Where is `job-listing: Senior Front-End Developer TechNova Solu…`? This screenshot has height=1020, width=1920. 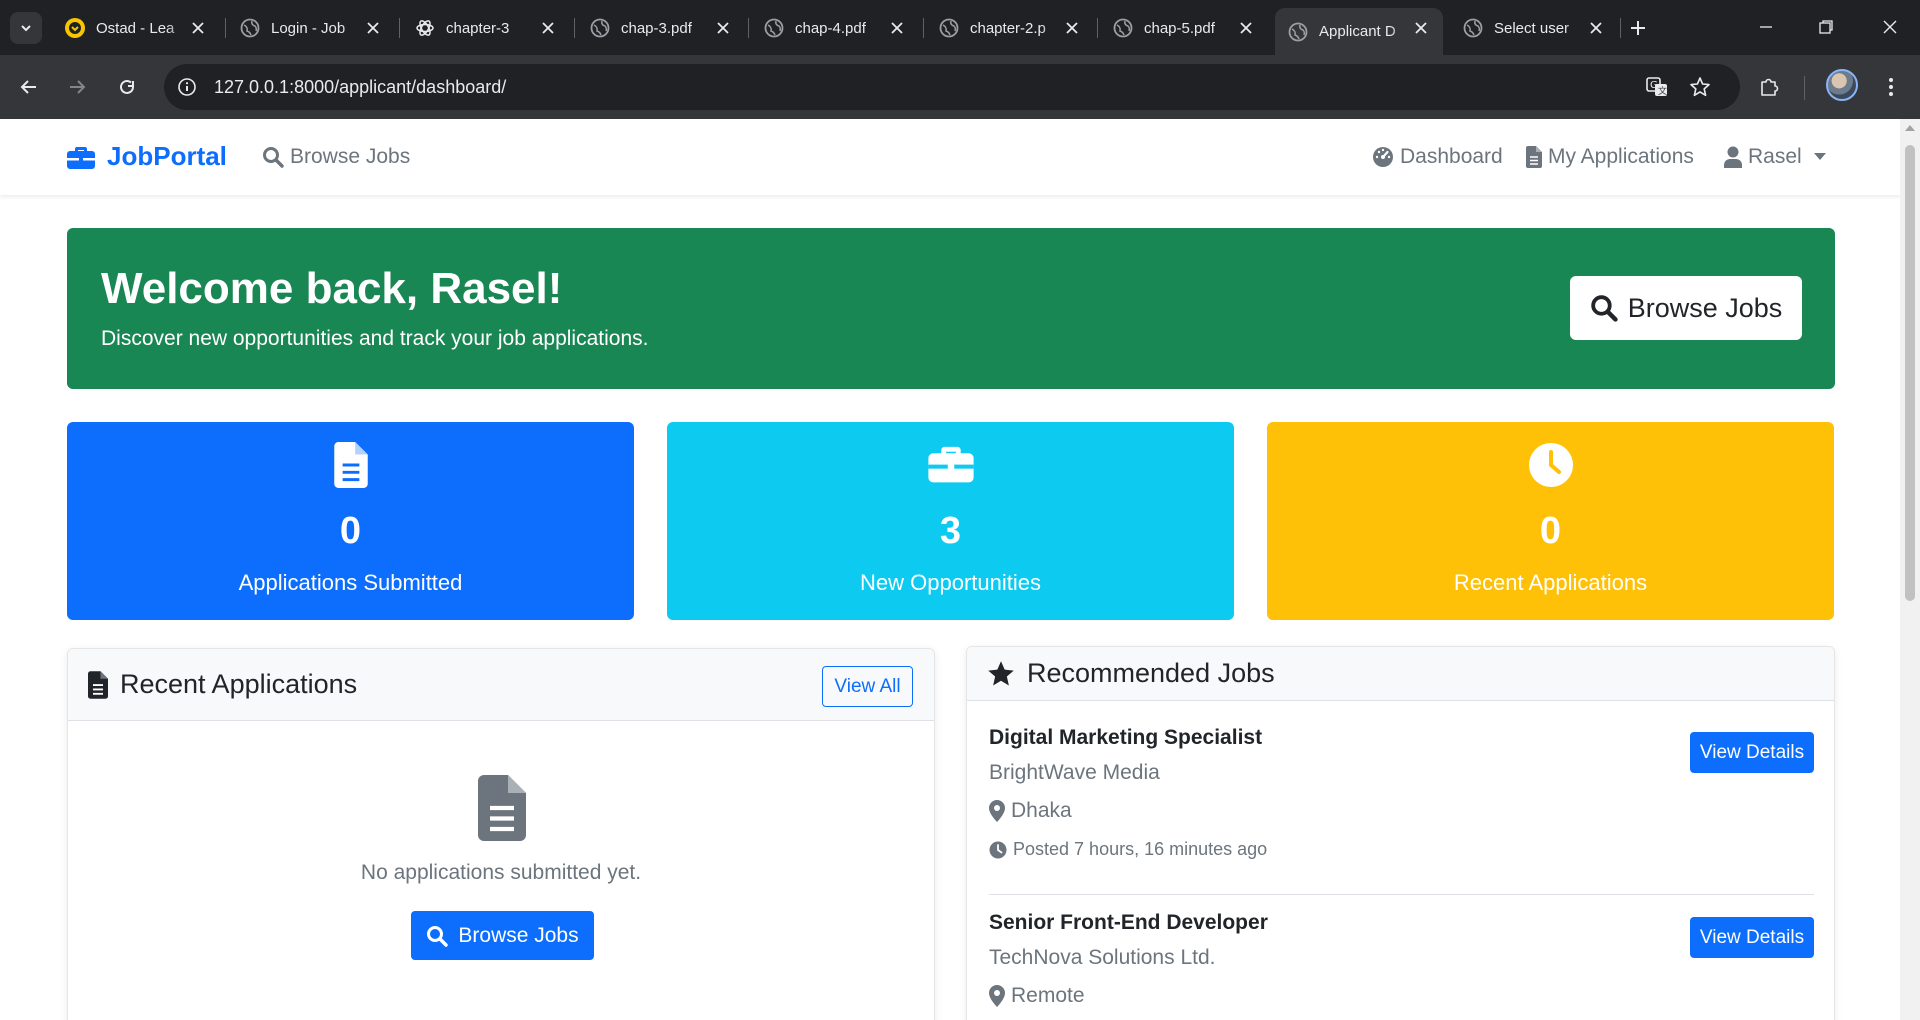 job-listing: Senior Front-End Developer TechNova Solu… is located at coordinates (1401, 965).